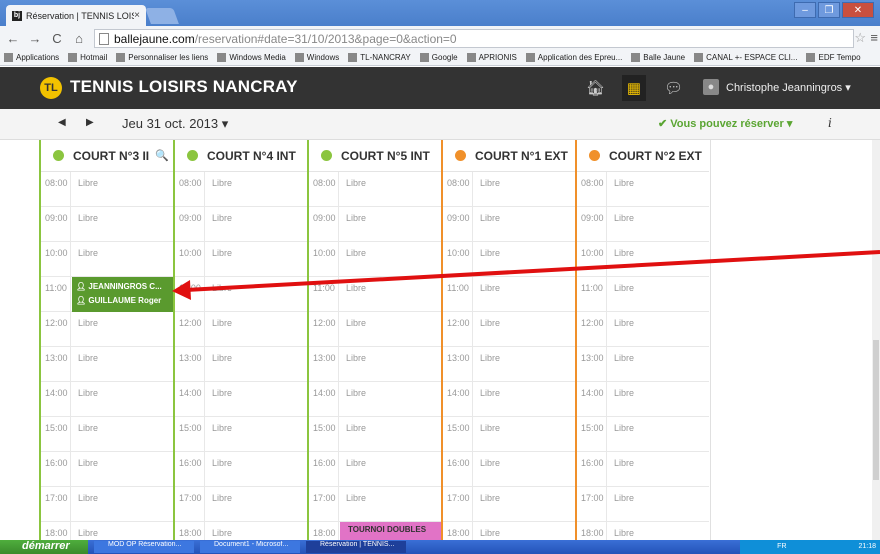  I want to click on tab-close-icon: ×, so click(137, 15).